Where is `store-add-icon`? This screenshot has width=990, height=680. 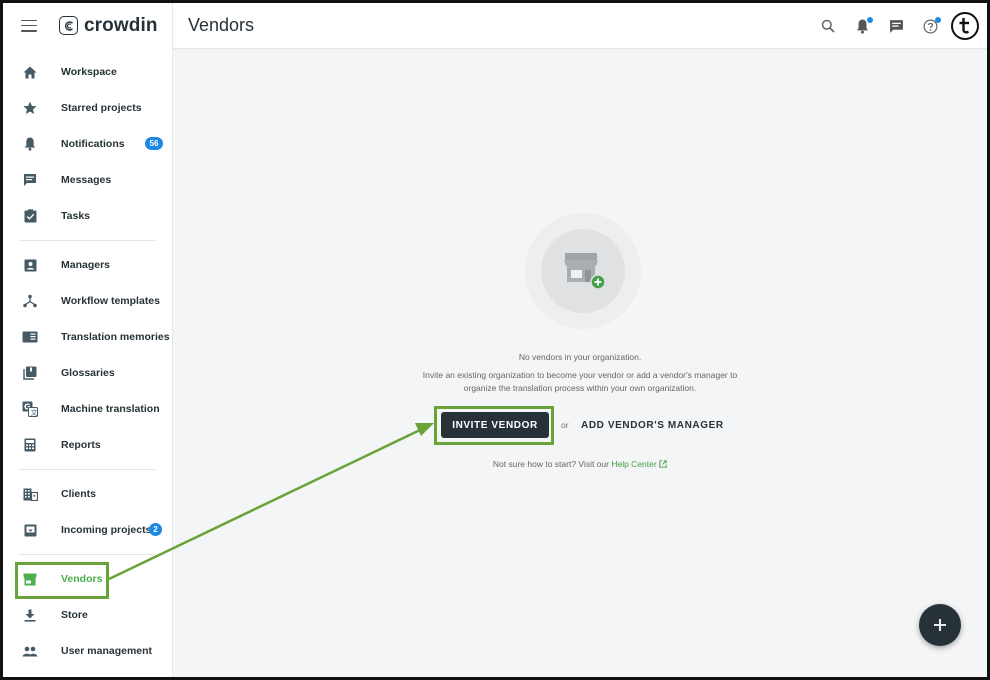 store-add-icon is located at coordinates (583, 271).